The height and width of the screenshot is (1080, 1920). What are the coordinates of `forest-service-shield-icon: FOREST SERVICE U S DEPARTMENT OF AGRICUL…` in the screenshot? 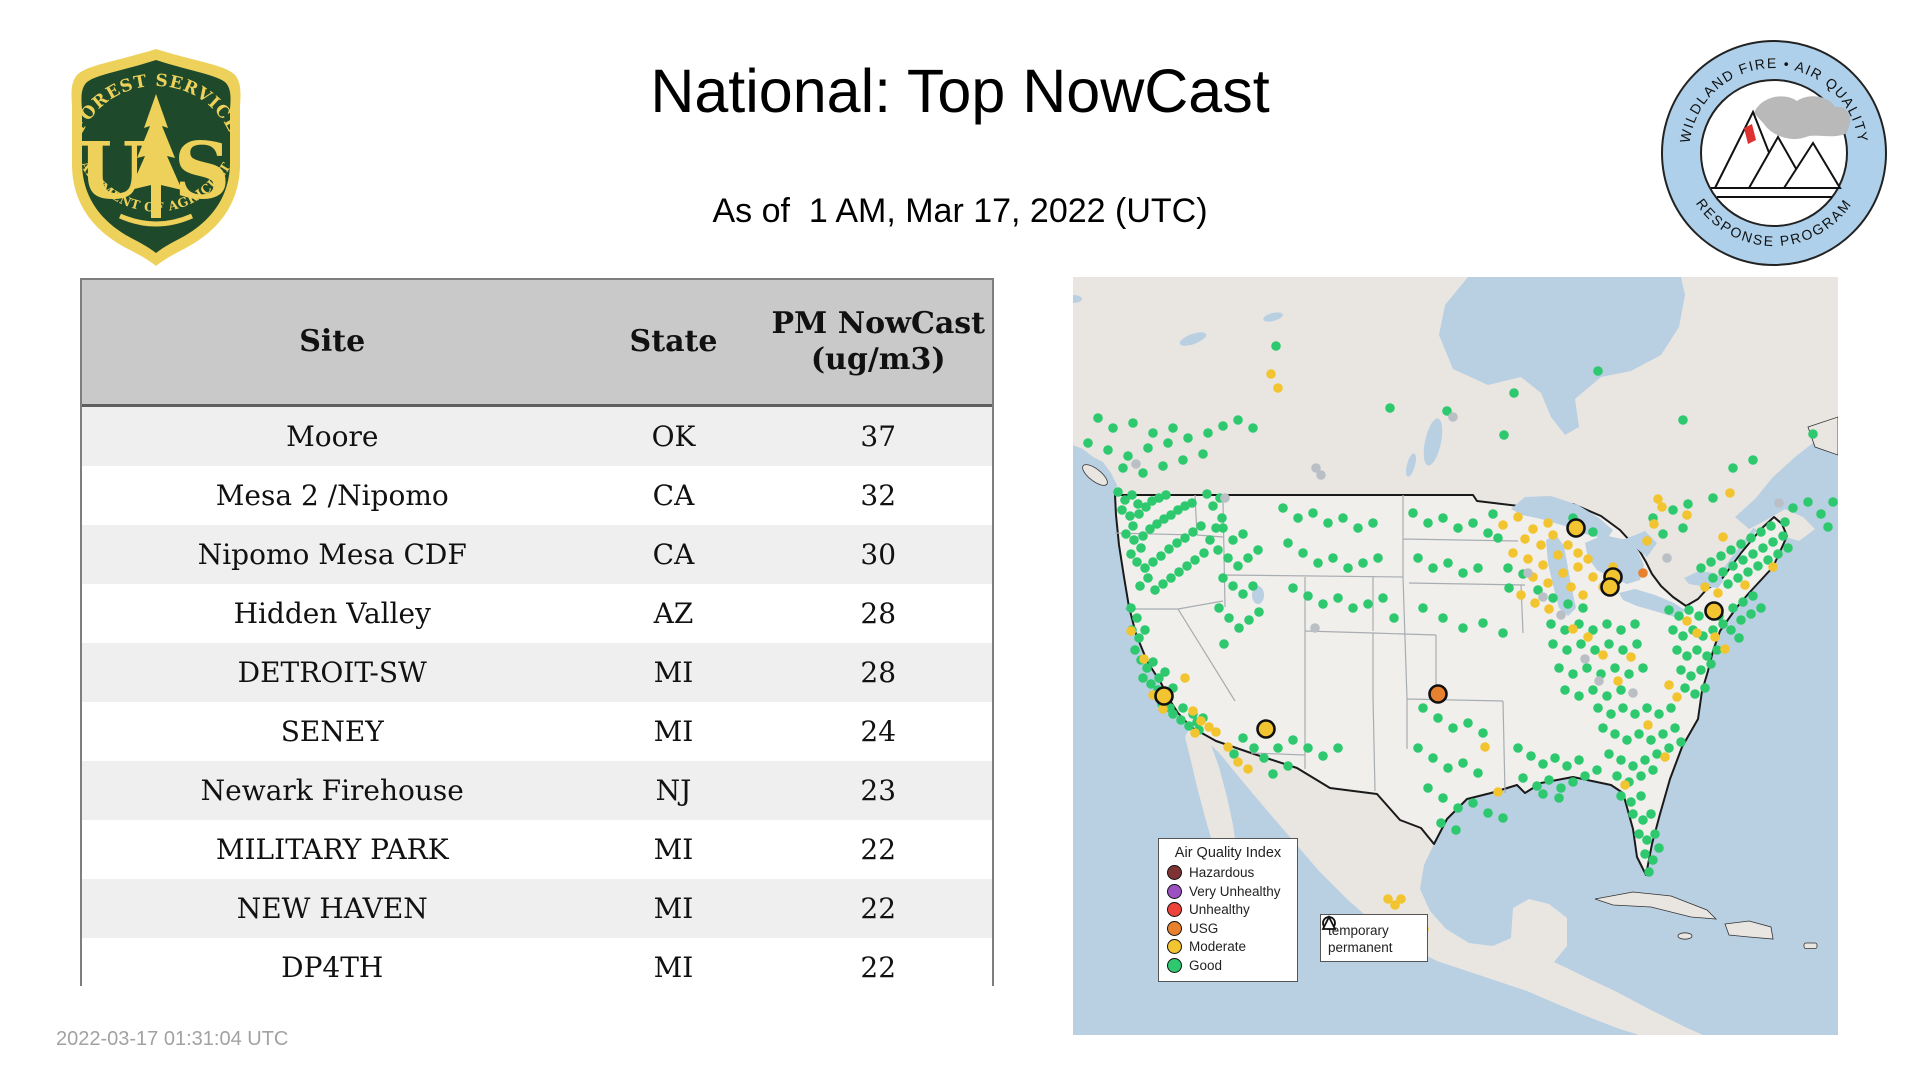 It's located at (146, 150).